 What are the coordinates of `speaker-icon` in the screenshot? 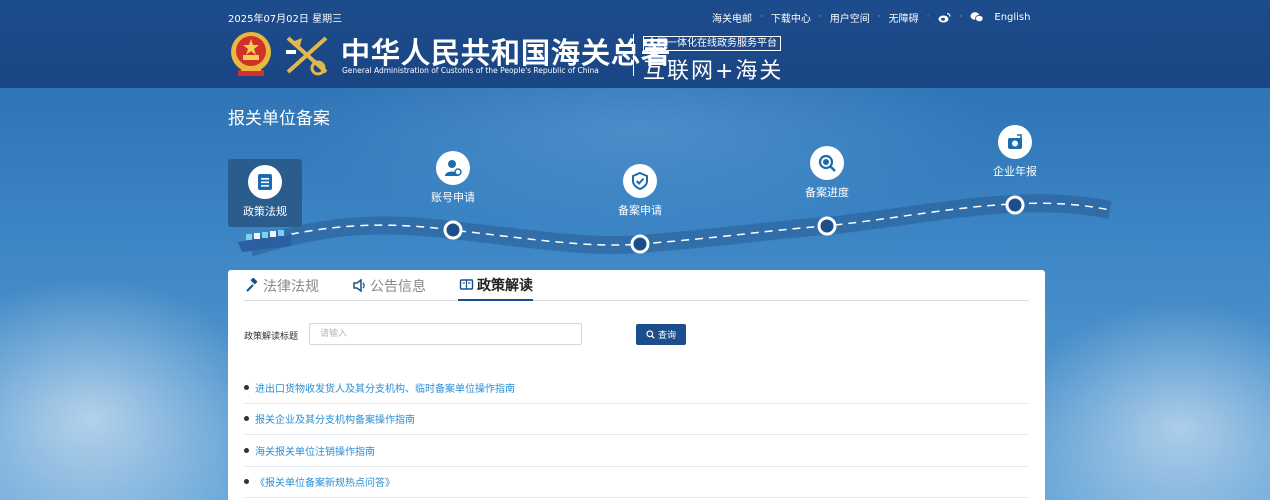 It's located at (359, 286).